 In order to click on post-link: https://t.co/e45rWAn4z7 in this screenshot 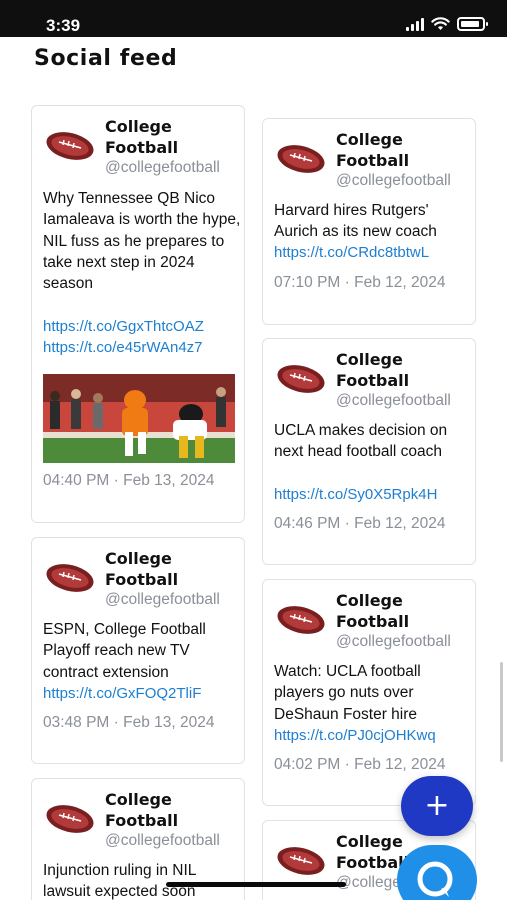, I will do `click(123, 347)`.